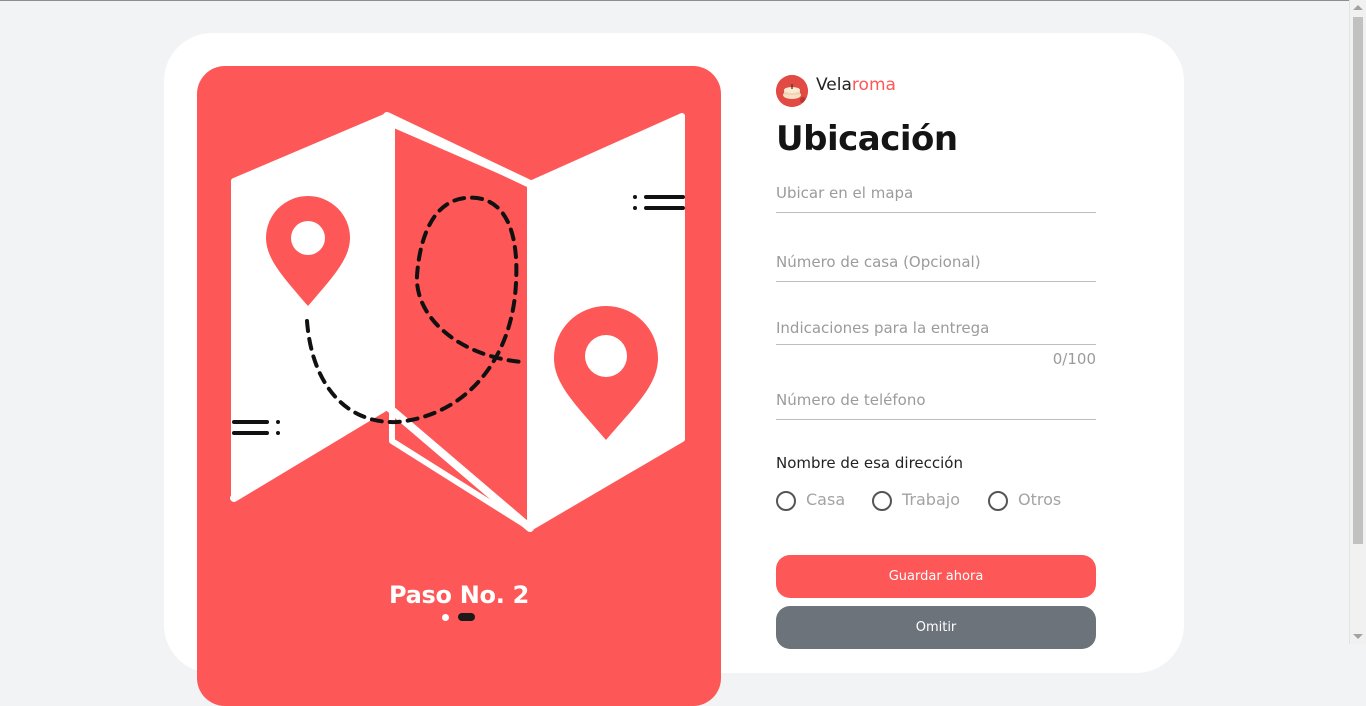  I want to click on vertical-scrollbar, so click(1357, 322).